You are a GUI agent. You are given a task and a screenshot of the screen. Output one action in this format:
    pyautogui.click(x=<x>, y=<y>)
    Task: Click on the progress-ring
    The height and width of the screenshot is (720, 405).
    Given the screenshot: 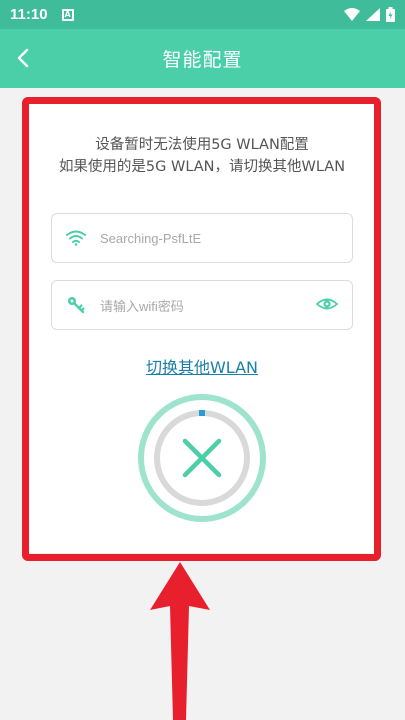 What is the action you would take?
    pyautogui.click(x=202, y=458)
    